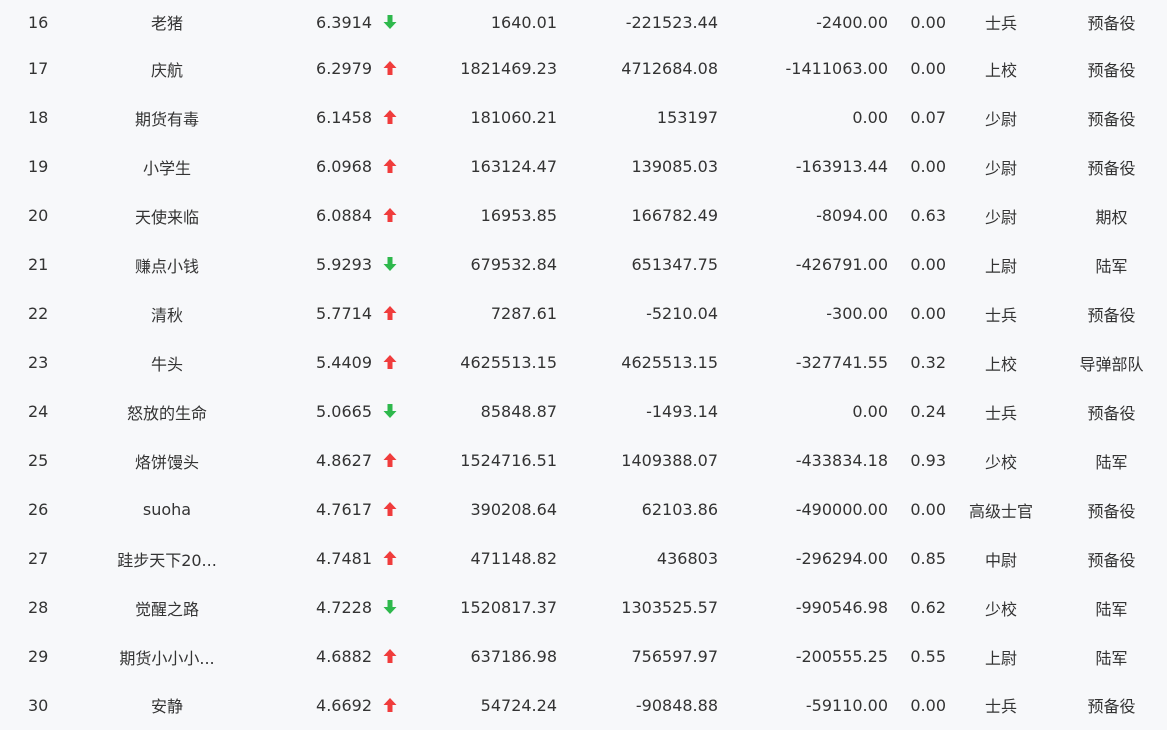 The height and width of the screenshot is (730, 1167). What do you see at coordinates (344, 117) in the screenshot?
I see `score-value: 6.1458` at bounding box center [344, 117].